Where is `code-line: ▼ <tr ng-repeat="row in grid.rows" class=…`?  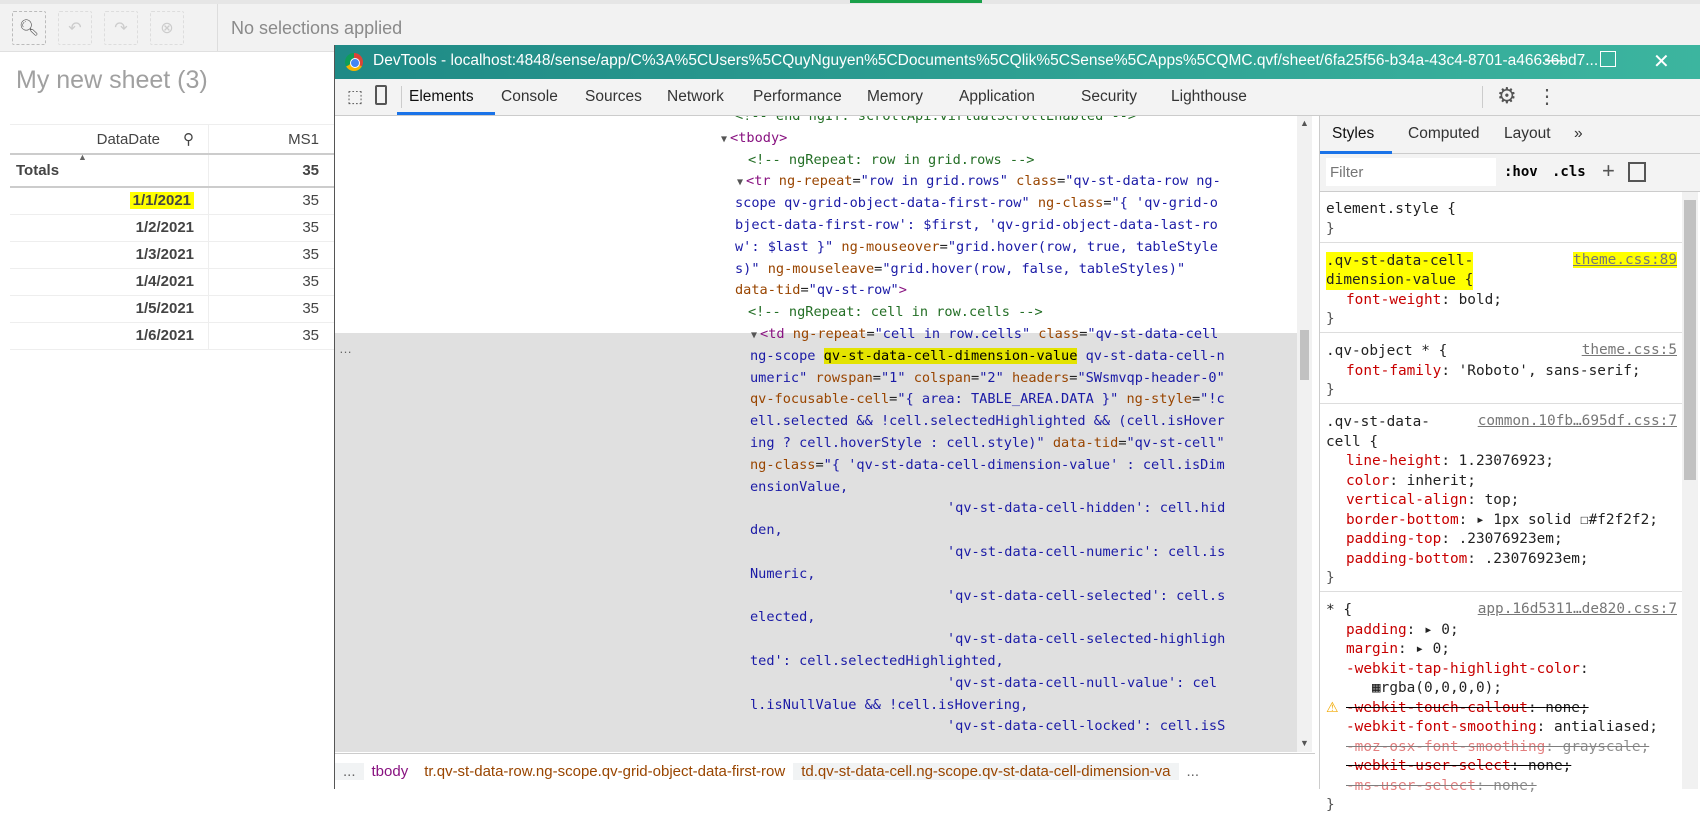
code-line: ▼ <tr ng-repeat="row in grid.rows" class=… is located at coordinates (979, 181).